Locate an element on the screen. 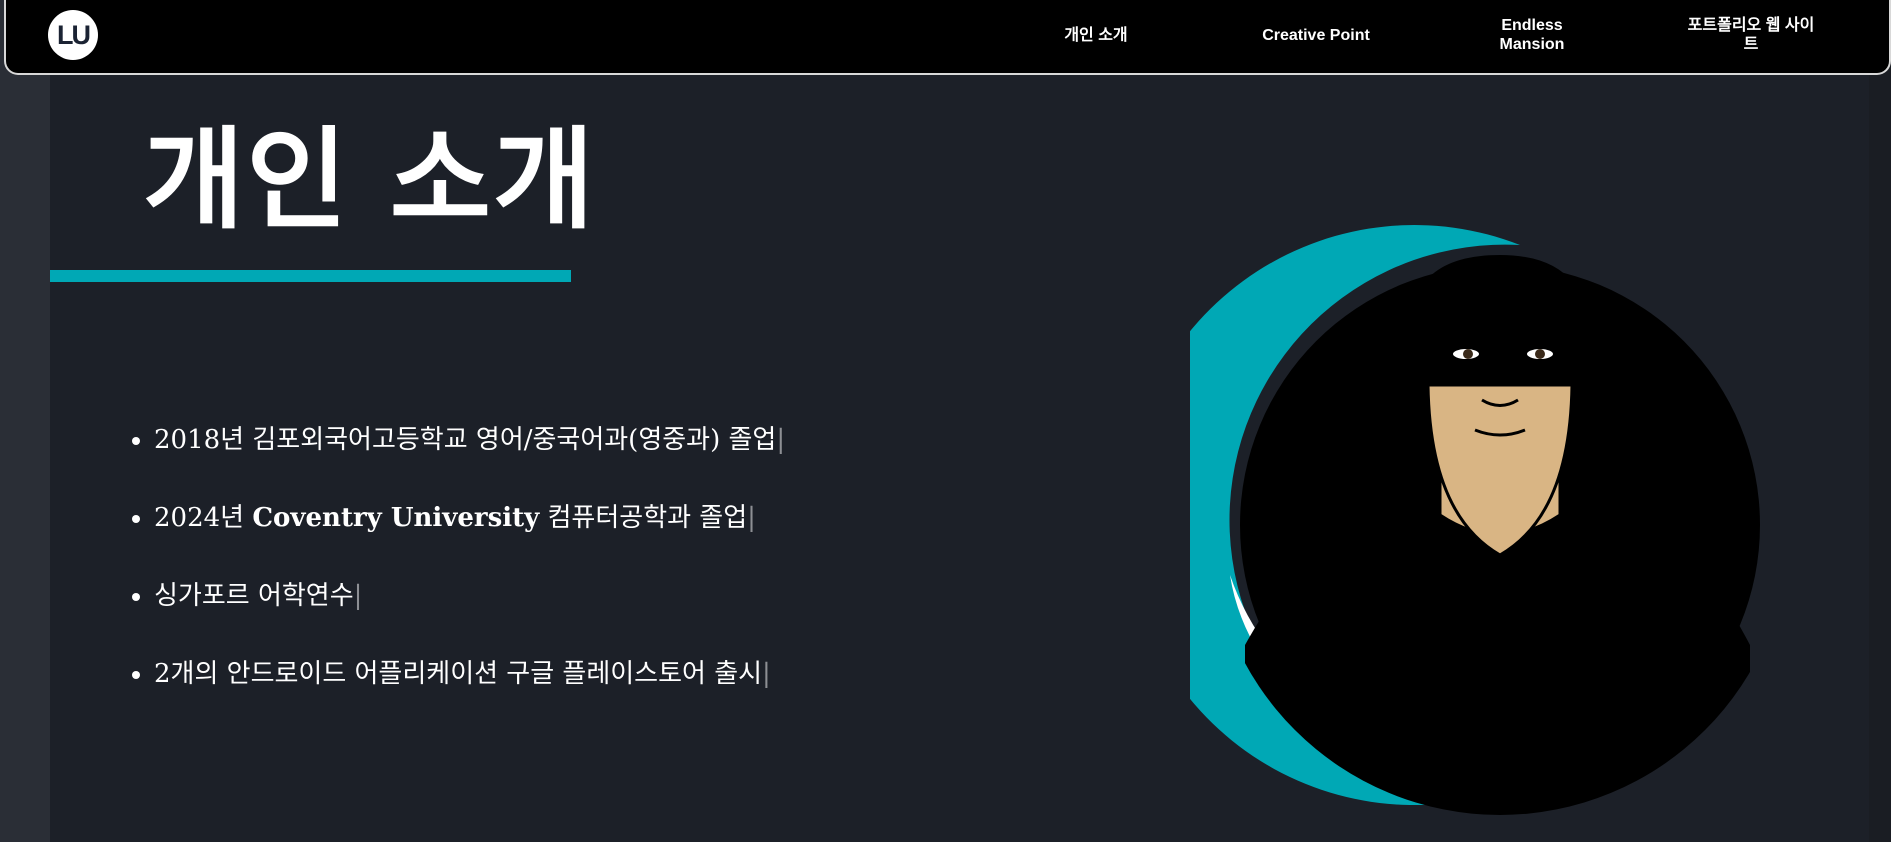 The height and width of the screenshot is (842, 1891). logo-icon: LU is located at coordinates (73, 35).